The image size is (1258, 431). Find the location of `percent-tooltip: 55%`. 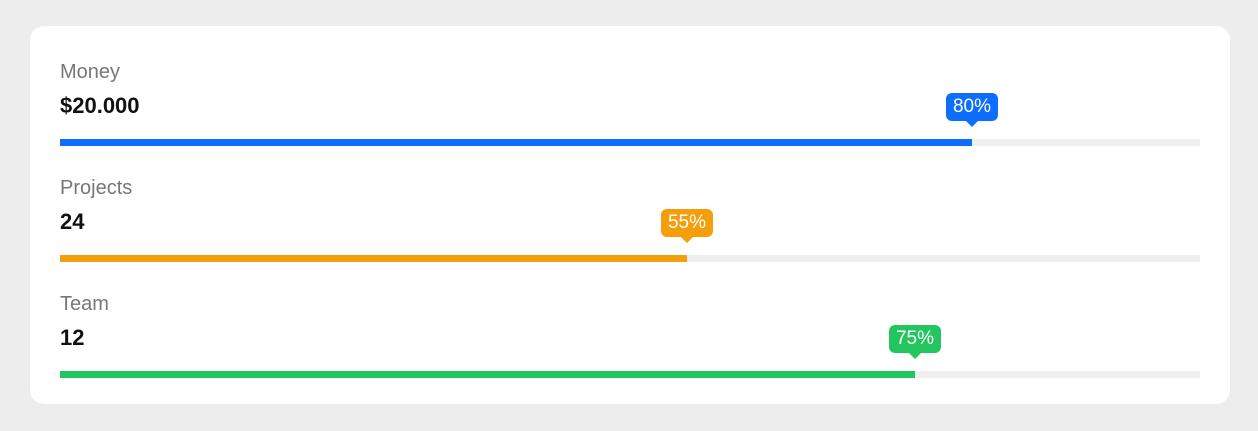

percent-tooltip: 55% is located at coordinates (687, 226).